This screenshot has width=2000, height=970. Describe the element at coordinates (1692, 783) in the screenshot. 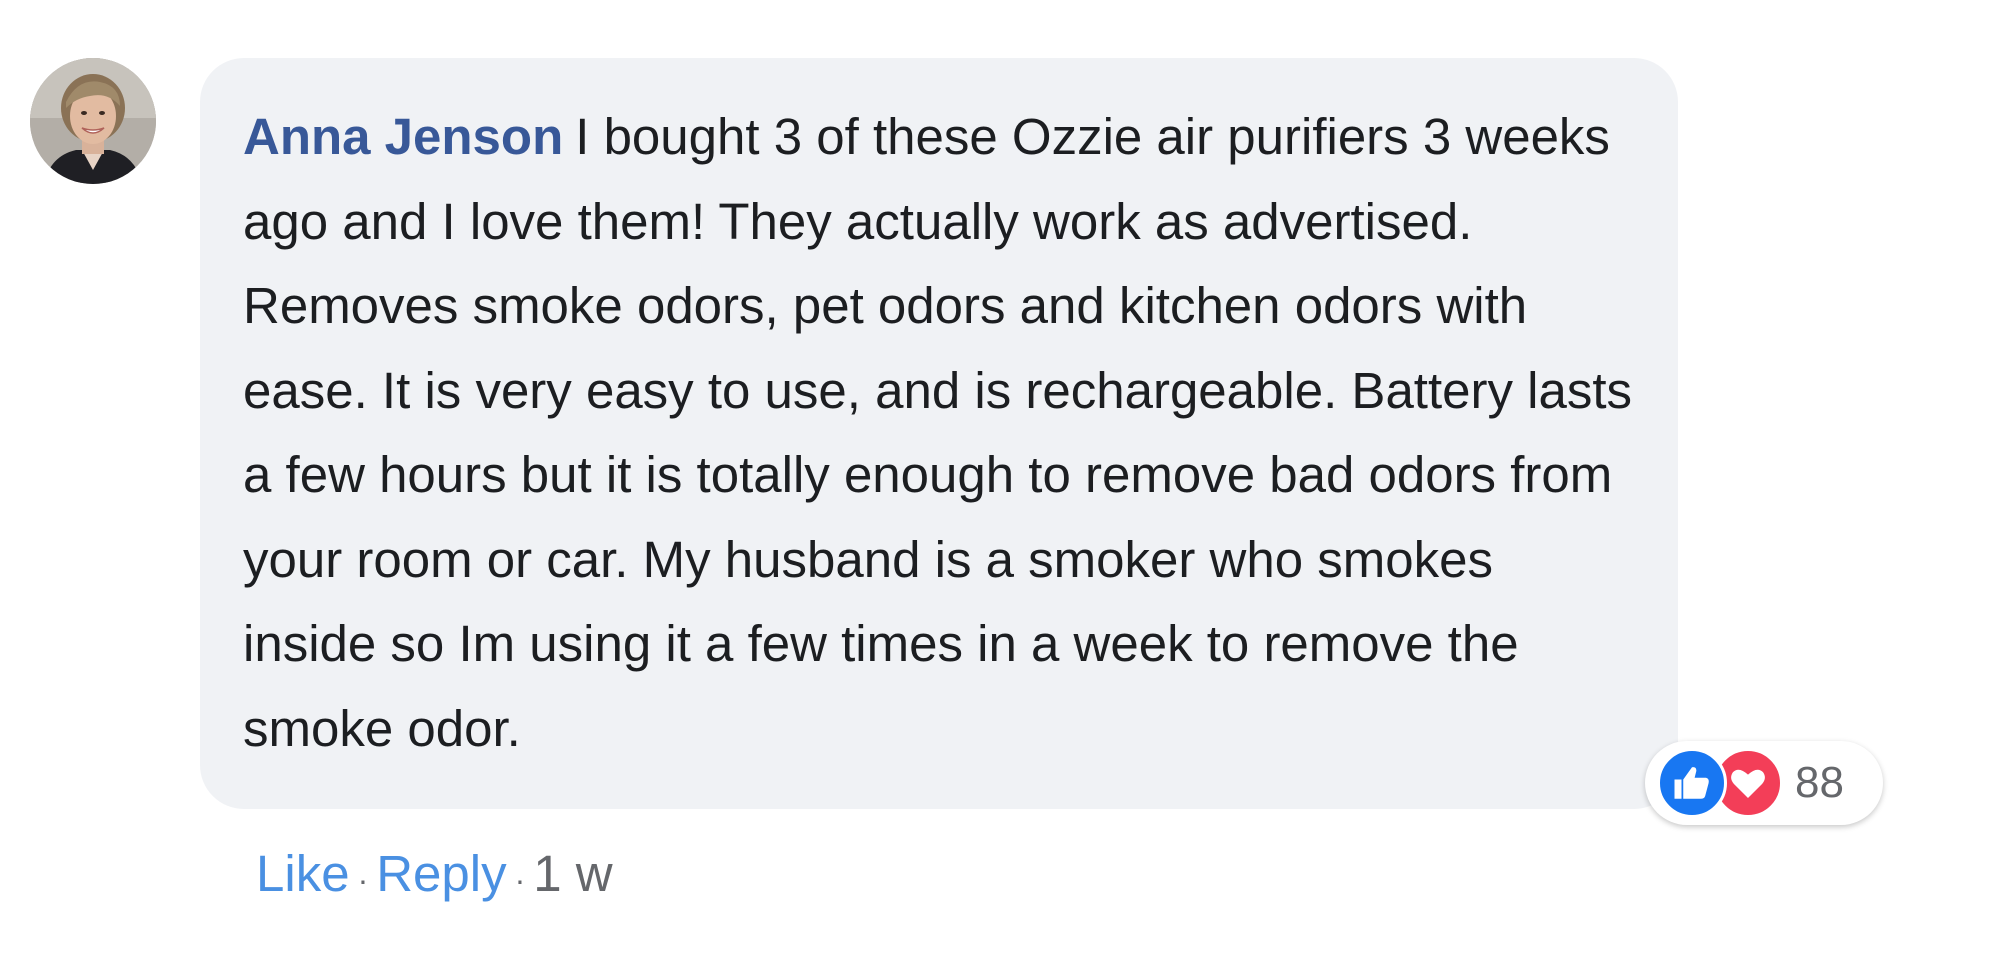

I see `like-icon` at that location.